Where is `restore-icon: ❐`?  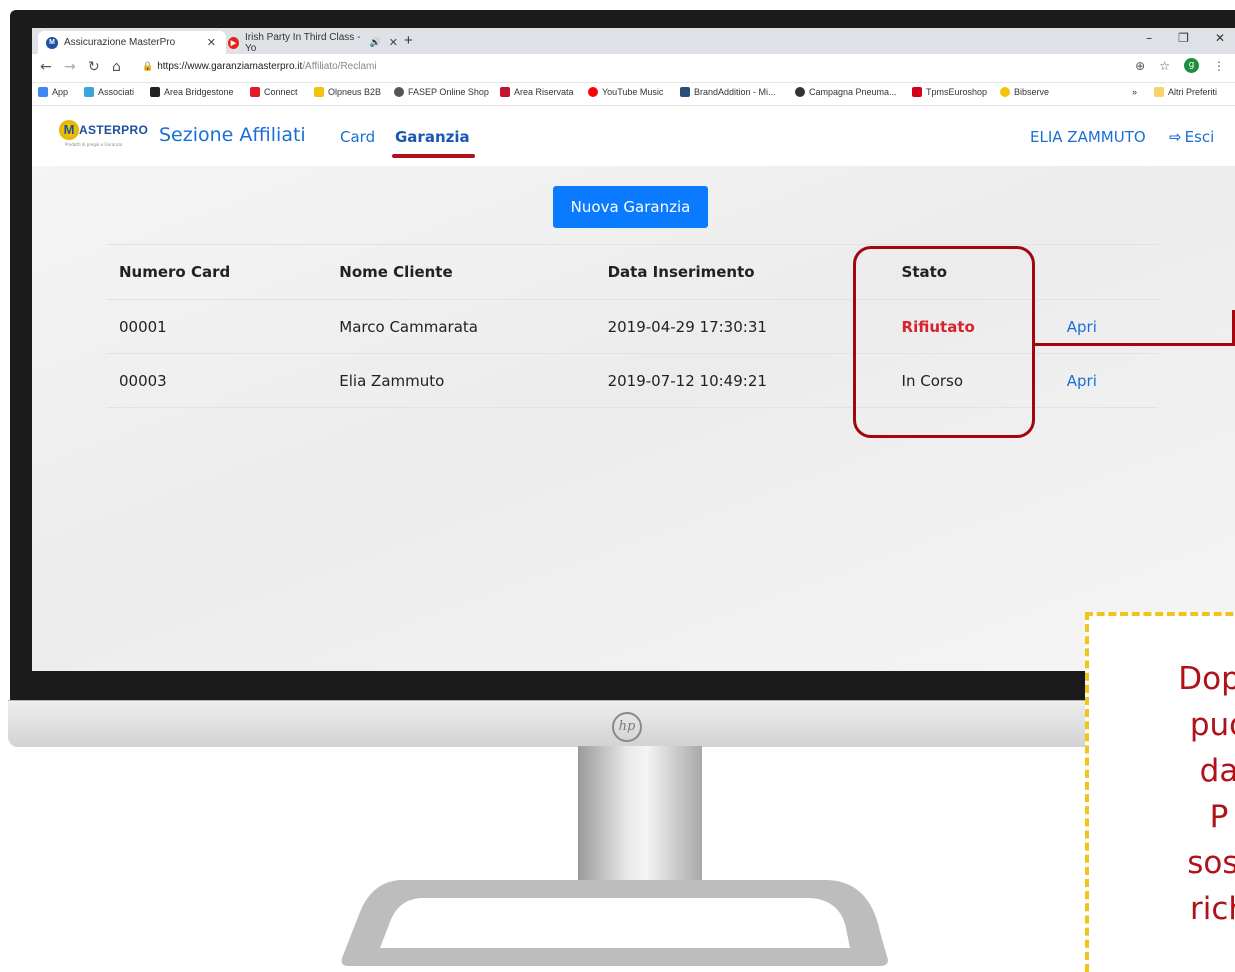 restore-icon: ❐ is located at coordinates (1183, 38).